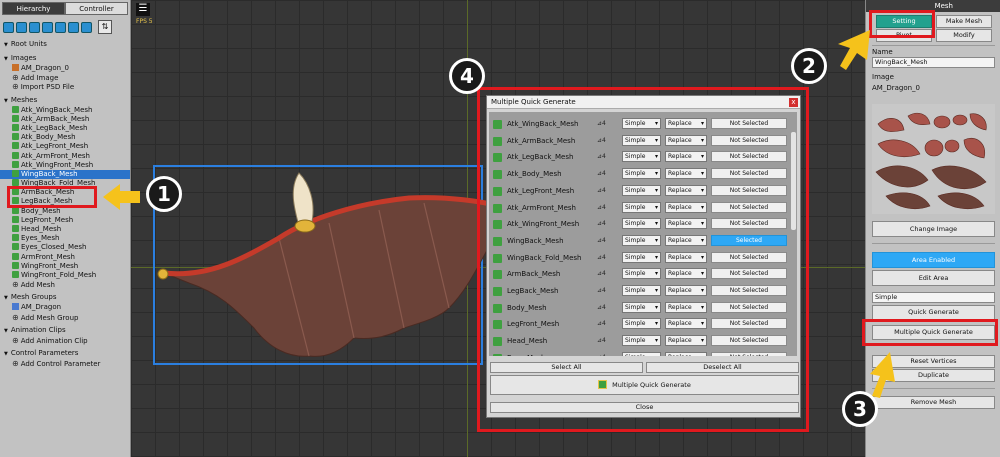 This screenshot has width=1000, height=457. What do you see at coordinates (467, 76) in the screenshot?
I see `callout-4: 4` at bounding box center [467, 76].